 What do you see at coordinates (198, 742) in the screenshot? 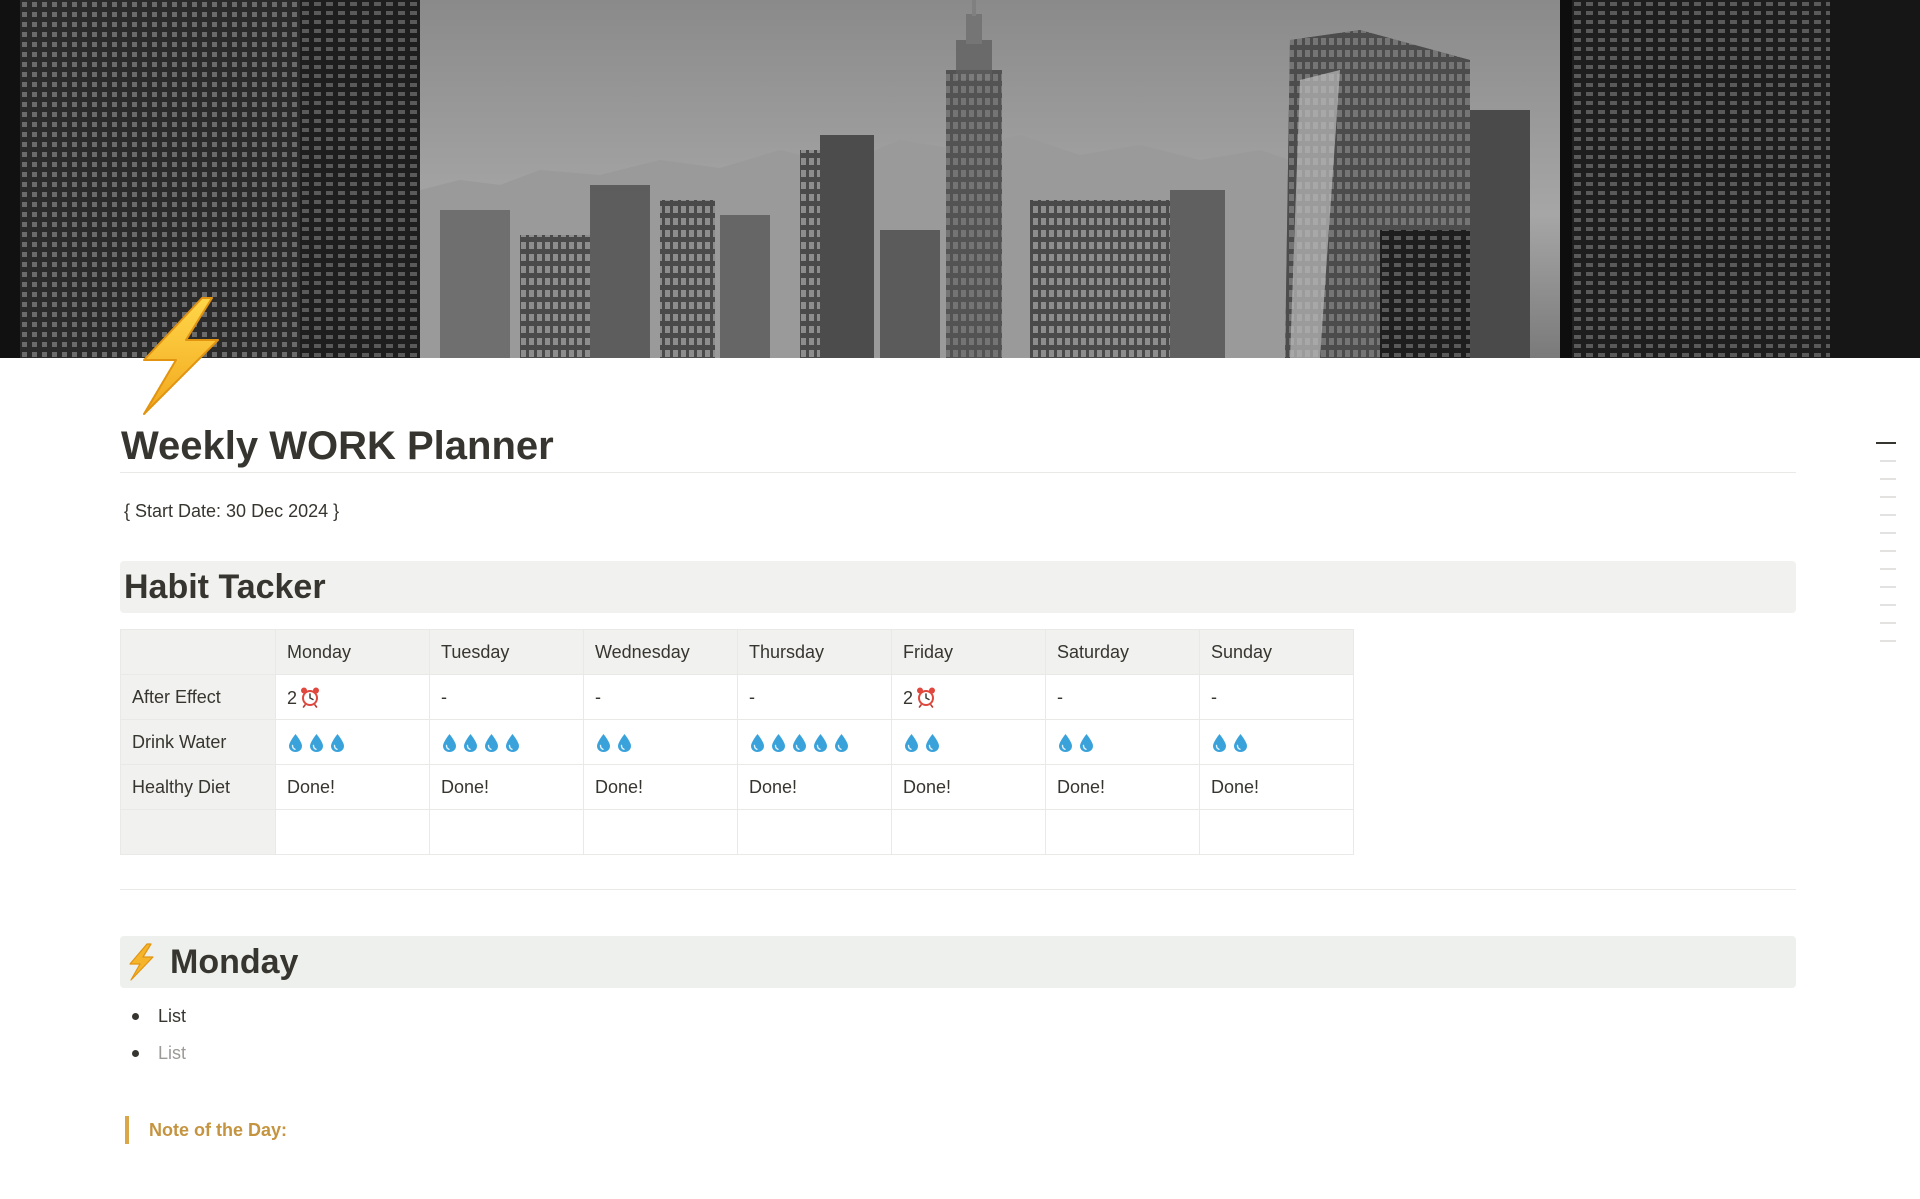
I see `row-label: Drink Water` at bounding box center [198, 742].